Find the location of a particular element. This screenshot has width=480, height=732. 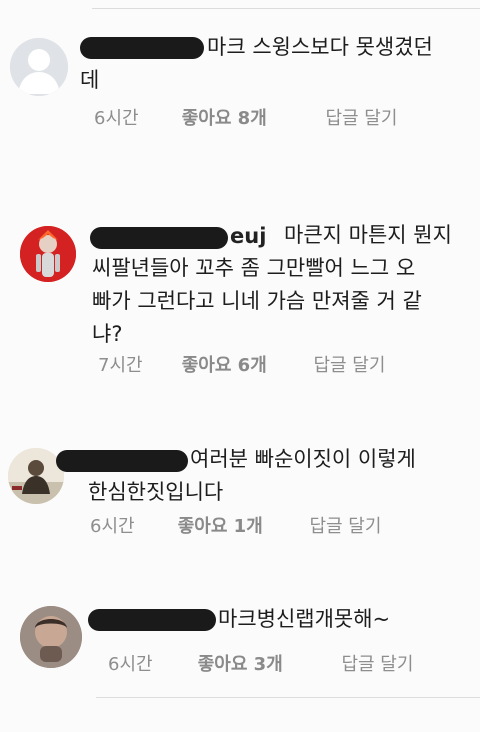

comment-meta: 7시간 좋아요 6개 답글 달기 is located at coordinates (241, 364).